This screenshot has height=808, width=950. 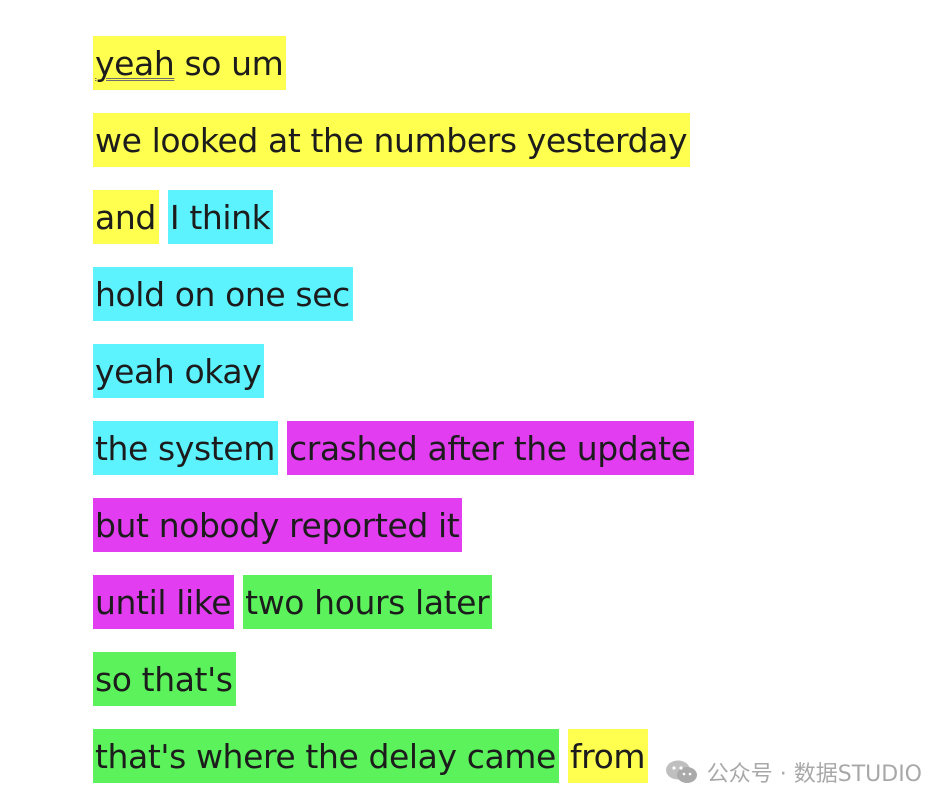 What do you see at coordinates (126, 217) in the screenshot?
I see `highlight-yellow: and` at bounding box center [126, 217].